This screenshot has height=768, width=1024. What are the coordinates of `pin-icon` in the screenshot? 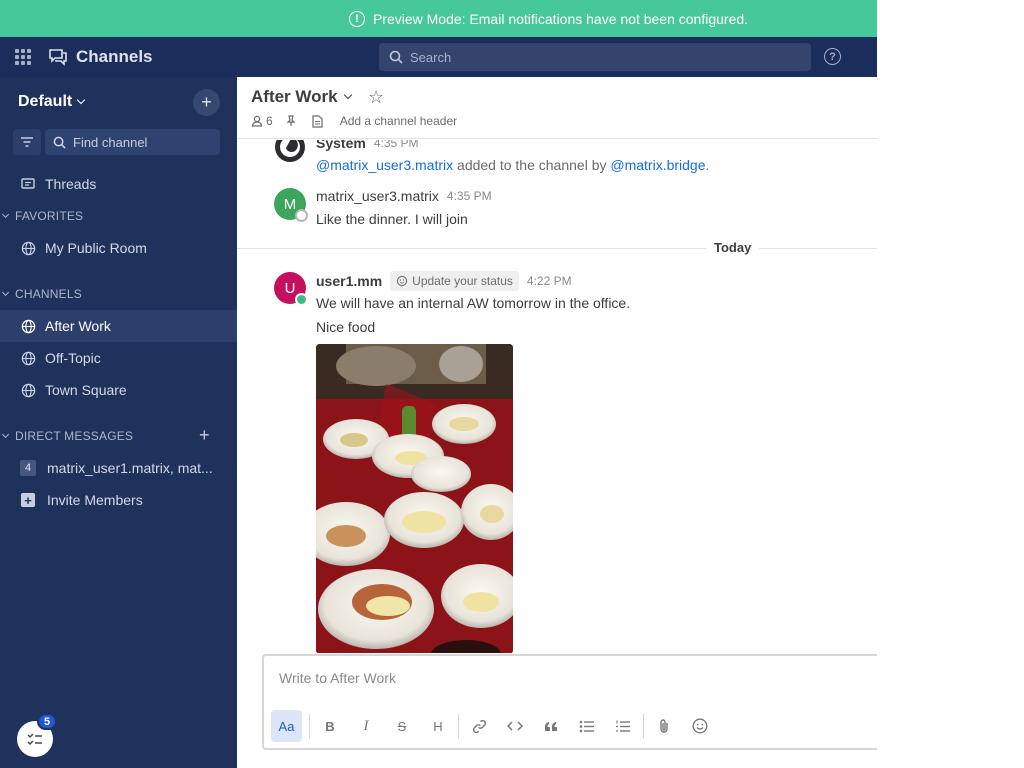 It's located at (291, 120).